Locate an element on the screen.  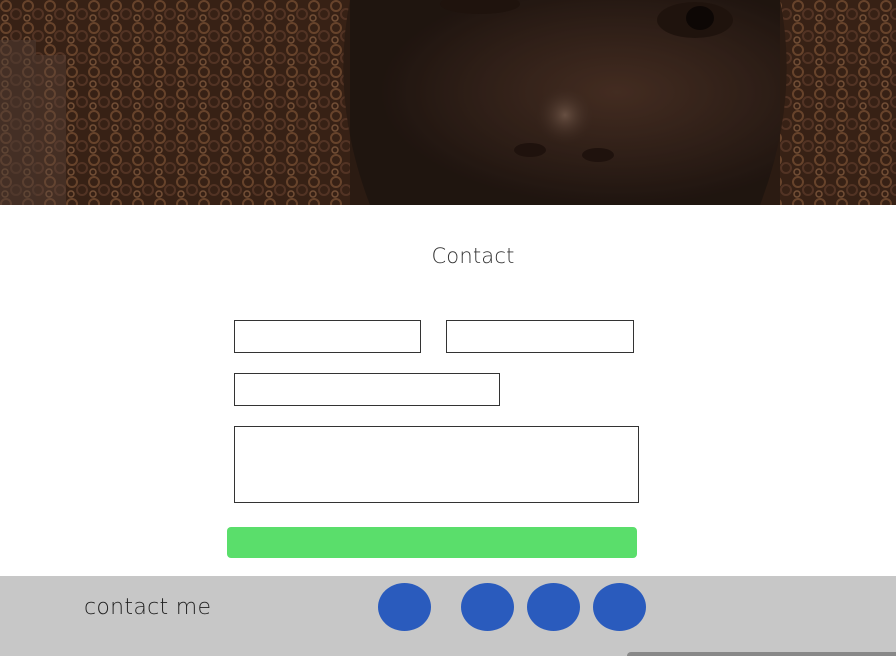
last-name-field is located at coordinates (540, 336).